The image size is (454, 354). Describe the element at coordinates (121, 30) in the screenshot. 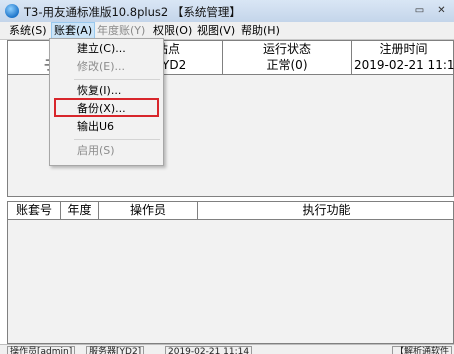

I see `menu-year-account: 年度账(Y)` at that location.